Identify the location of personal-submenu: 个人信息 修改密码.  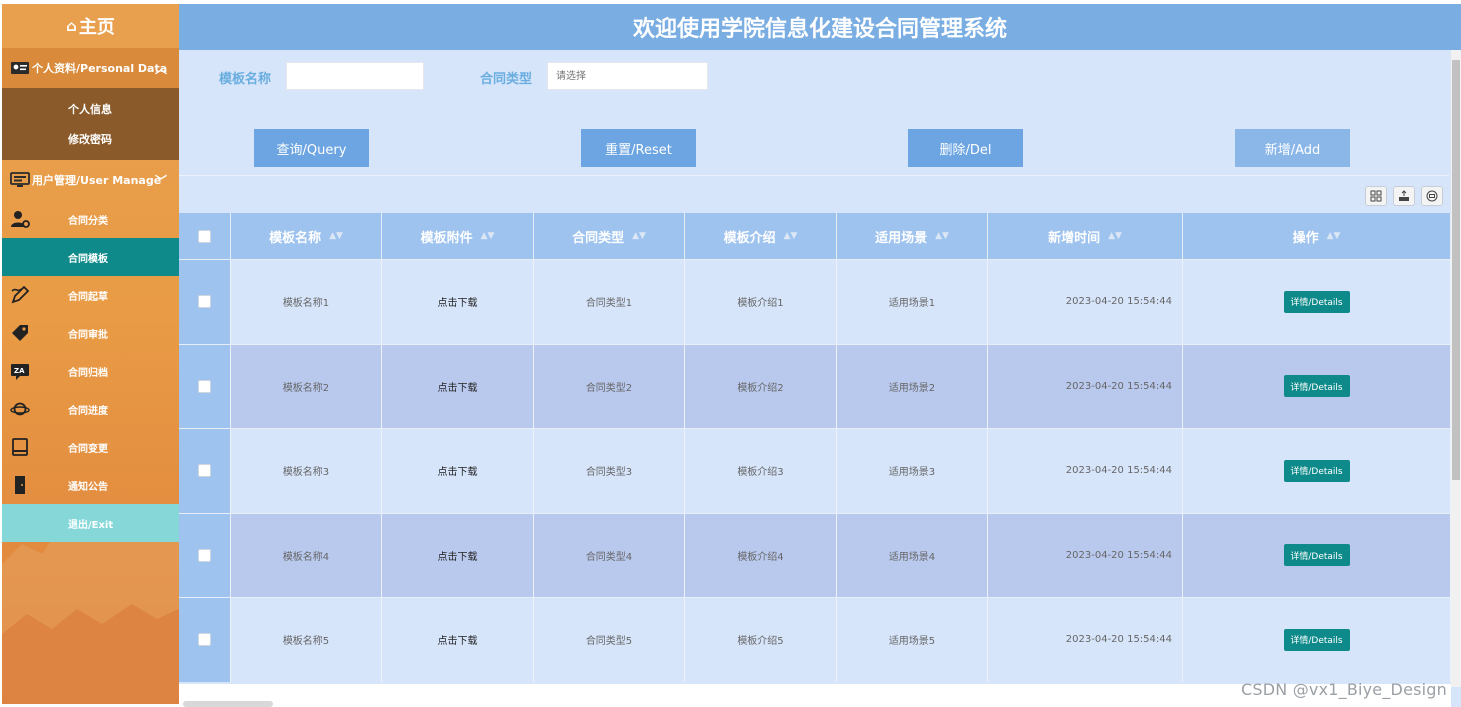
(90, 124).